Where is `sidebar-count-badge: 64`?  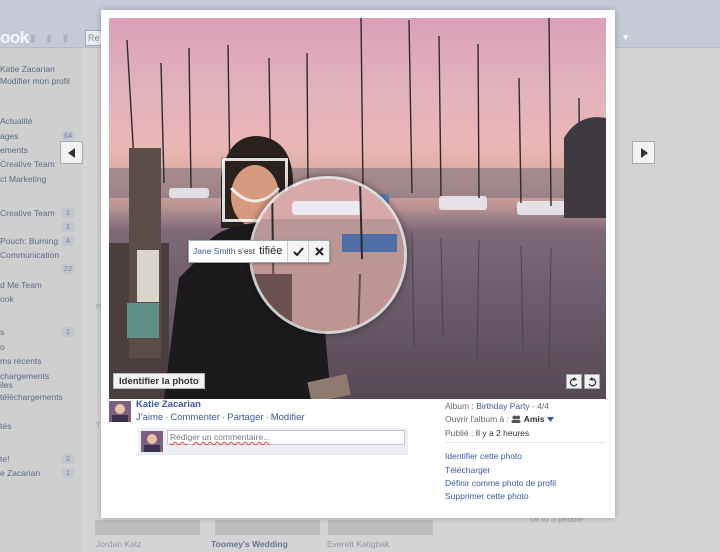 sidebar-count-badge: 64 is located at coordinates (68, 136).